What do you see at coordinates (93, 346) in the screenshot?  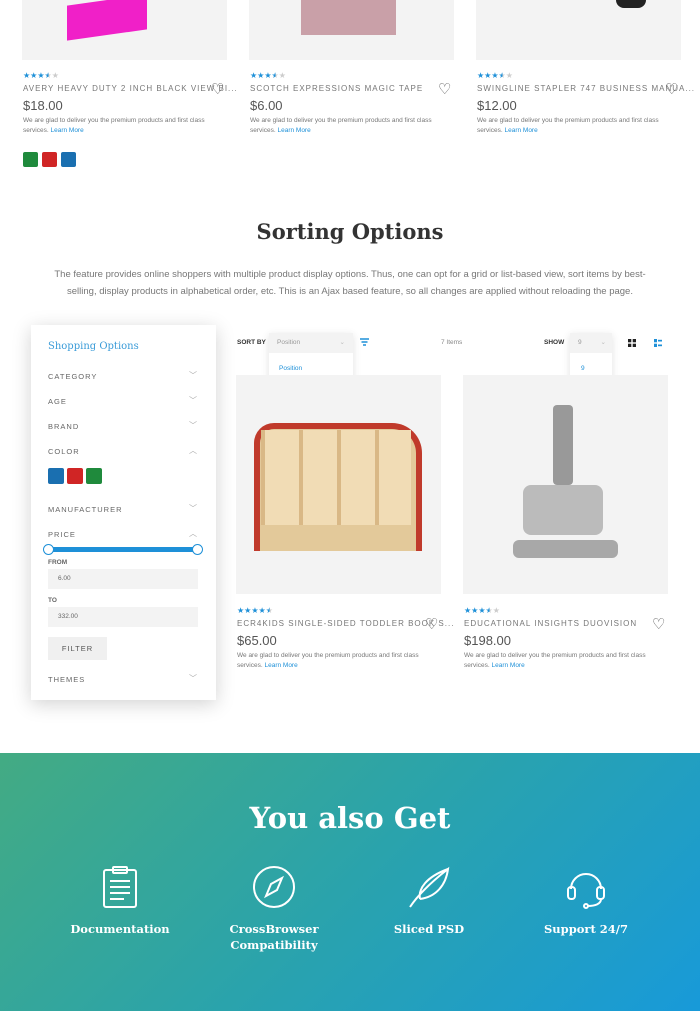 I see `sidebar-title: Shopping Options` at bounding box center [93, 346].